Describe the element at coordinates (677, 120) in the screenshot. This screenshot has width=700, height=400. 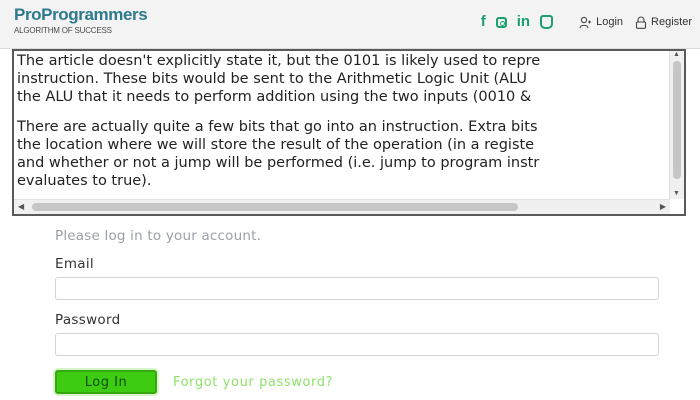
I see `vertical-scroll-thumb` at that location.